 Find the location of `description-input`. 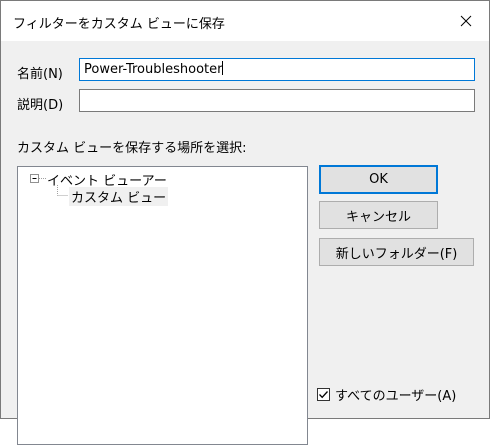

description-input is located at coordinates (277, 100).